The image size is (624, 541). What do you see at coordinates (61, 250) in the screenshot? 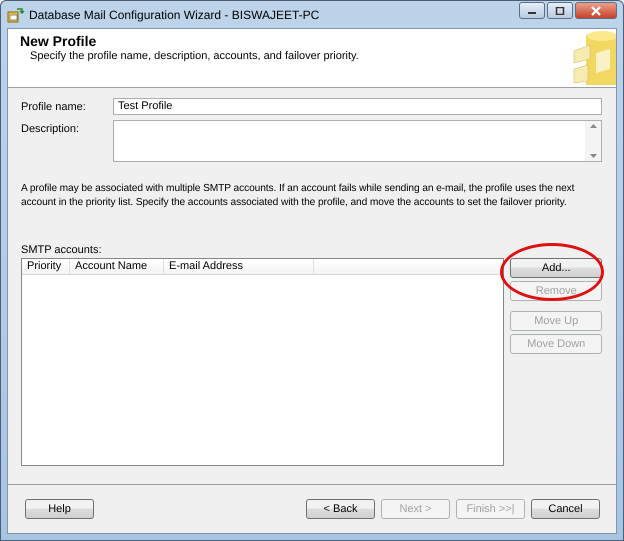
I see `smtp-accounts-label: SMTP accounts:` at bounding box center [61, 250].